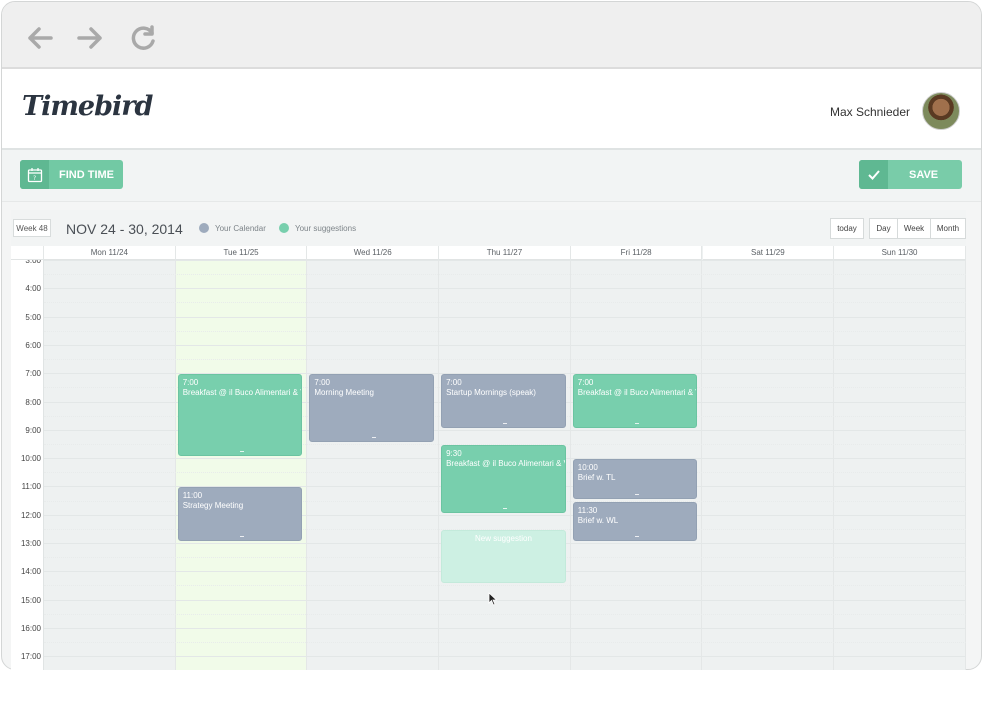  I want to click on time-label: 15:00, so click(30, 600).